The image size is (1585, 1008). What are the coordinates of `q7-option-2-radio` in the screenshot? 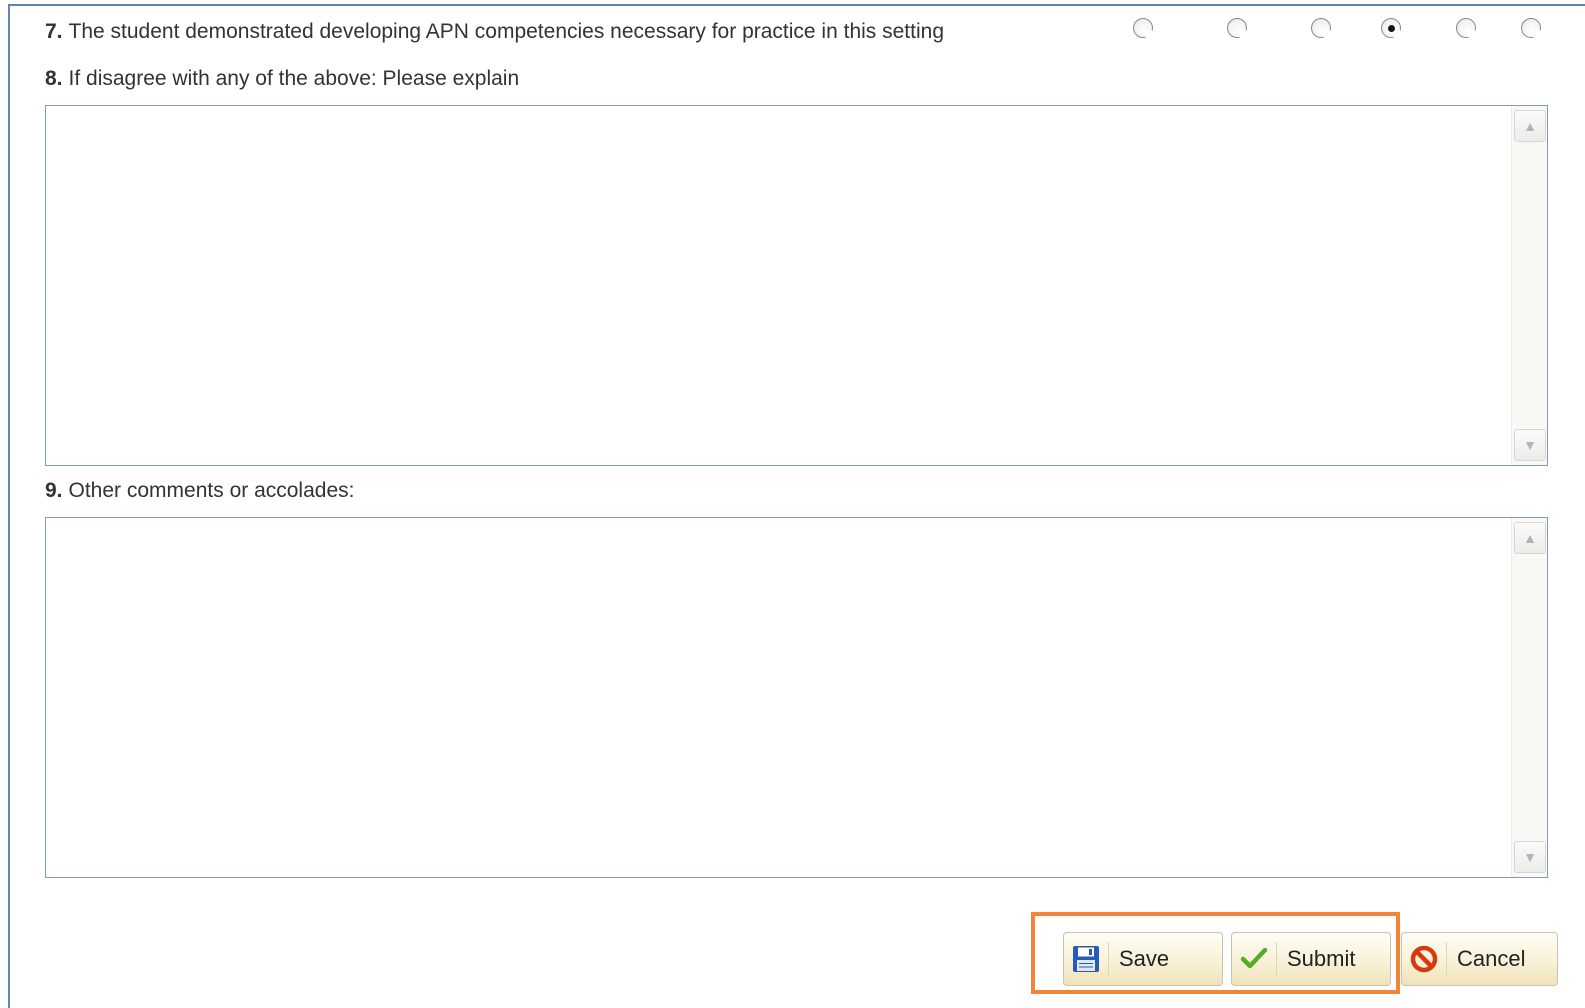 It's located at (1238, 29).